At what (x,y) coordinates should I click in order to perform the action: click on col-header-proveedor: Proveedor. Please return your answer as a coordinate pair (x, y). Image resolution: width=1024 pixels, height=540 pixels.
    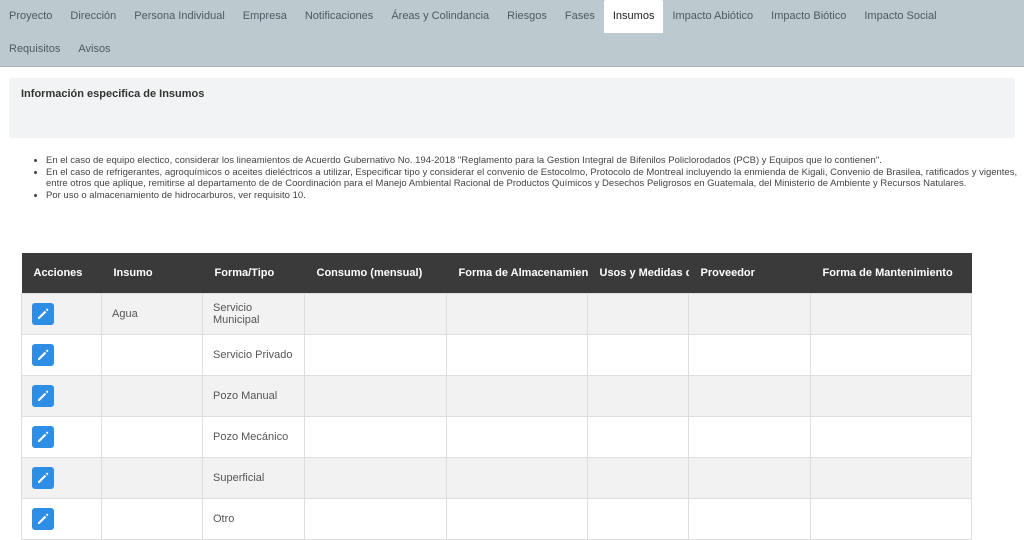
    Looking at the image, I should click on (749, 273).